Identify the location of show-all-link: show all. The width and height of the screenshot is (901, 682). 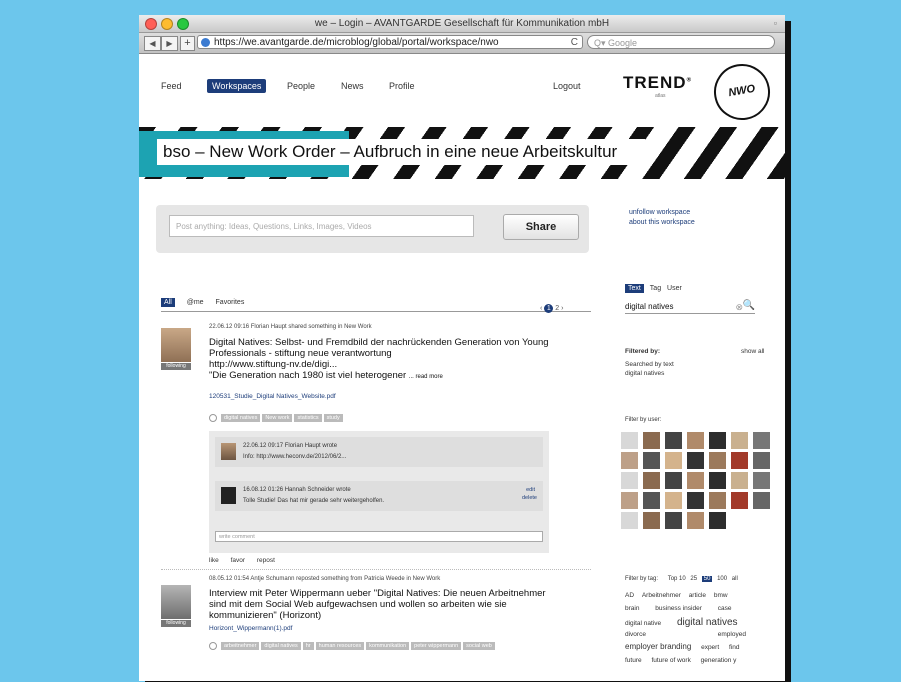
(752, 351).